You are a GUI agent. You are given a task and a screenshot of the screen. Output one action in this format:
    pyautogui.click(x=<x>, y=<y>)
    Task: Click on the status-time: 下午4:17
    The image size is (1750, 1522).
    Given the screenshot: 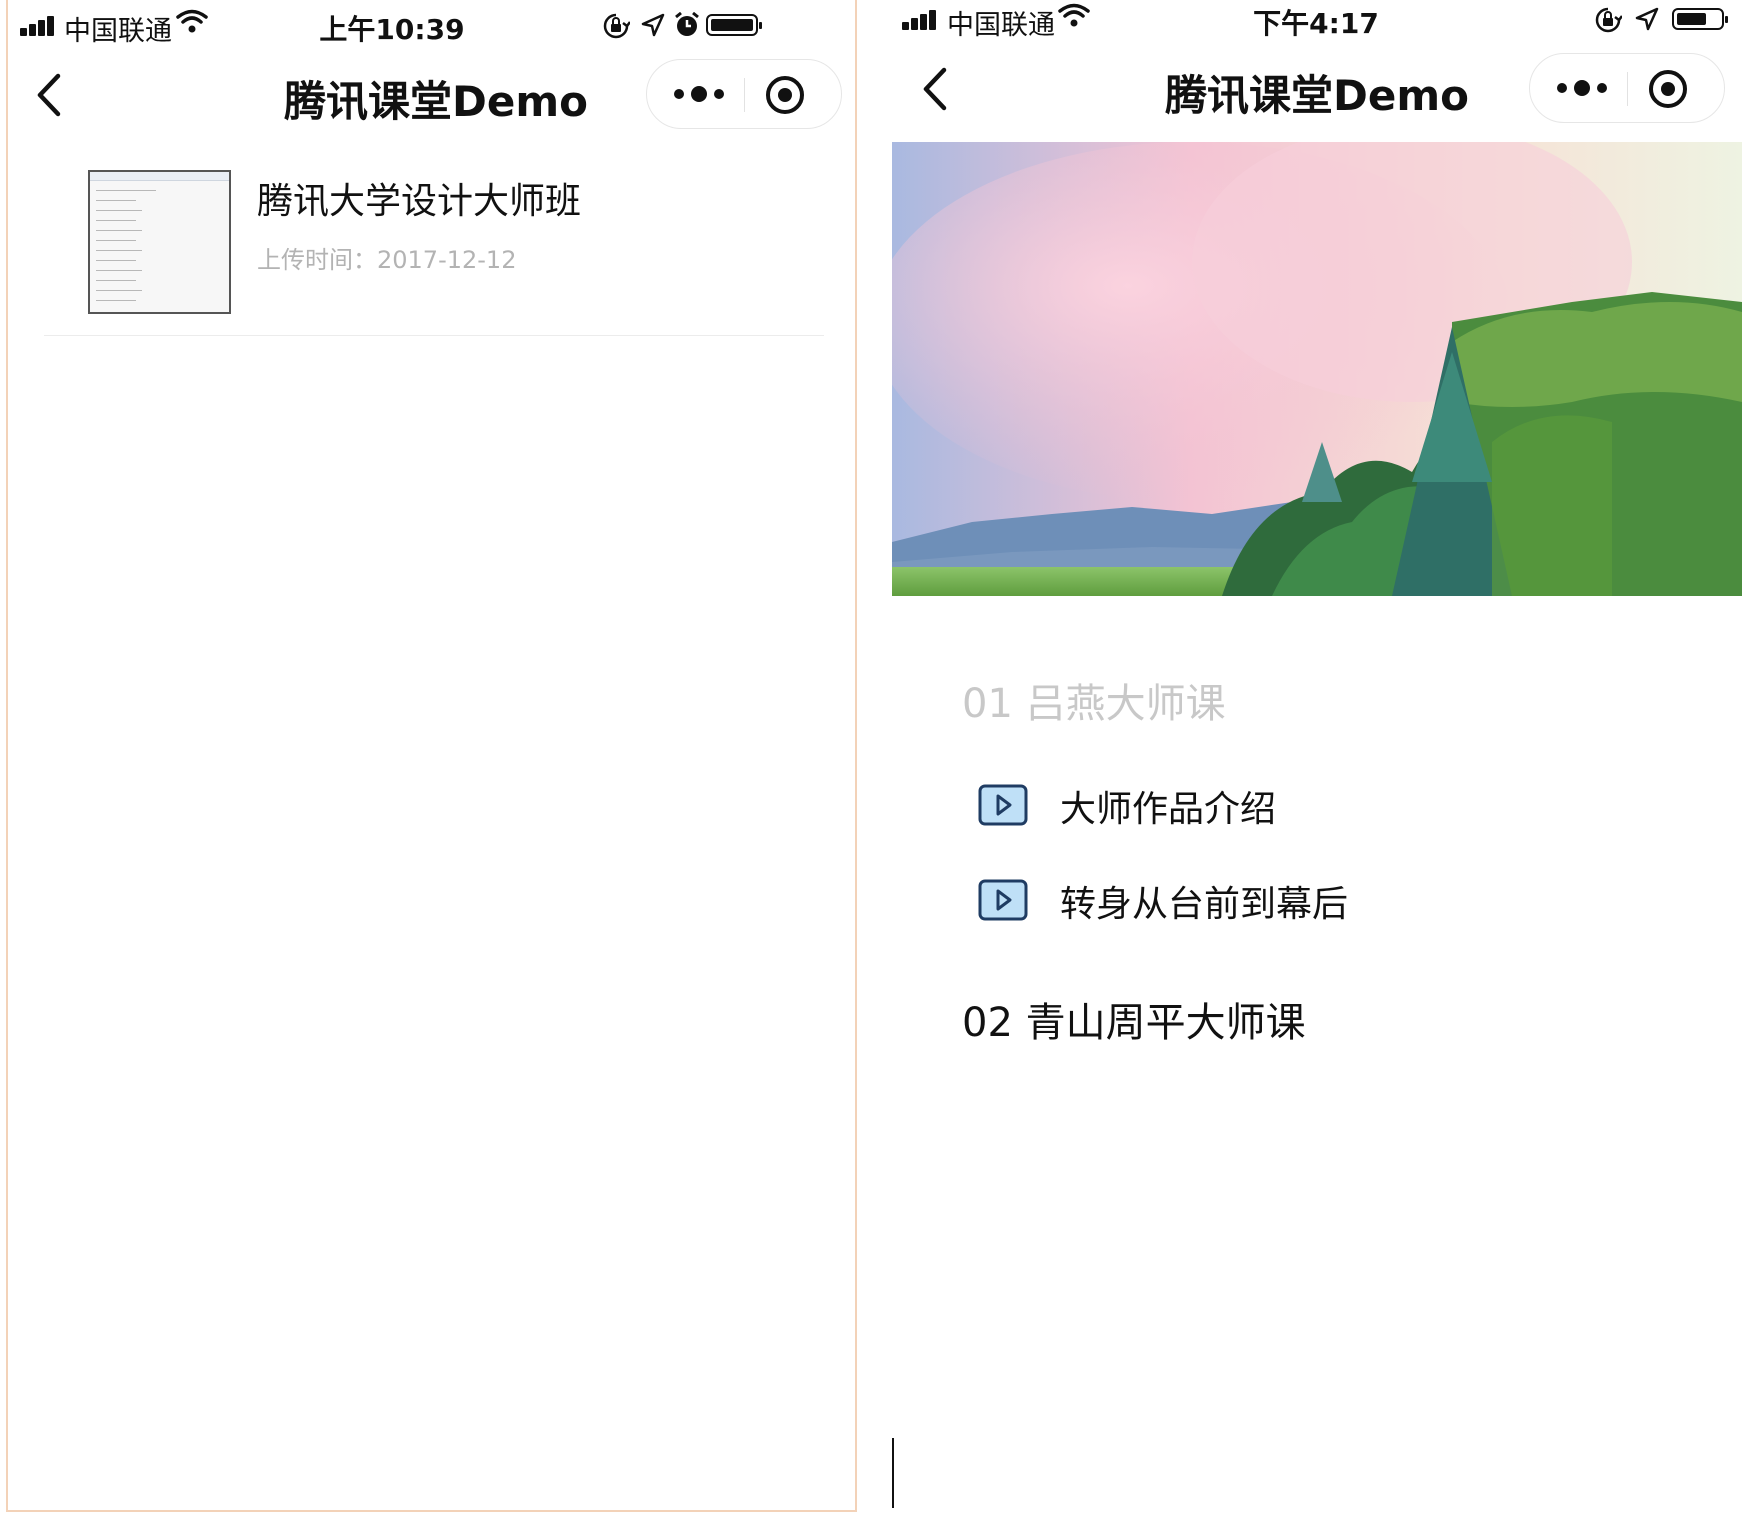 What is the action you would take?
    pyautogui.click(x=1316, y=23)
    